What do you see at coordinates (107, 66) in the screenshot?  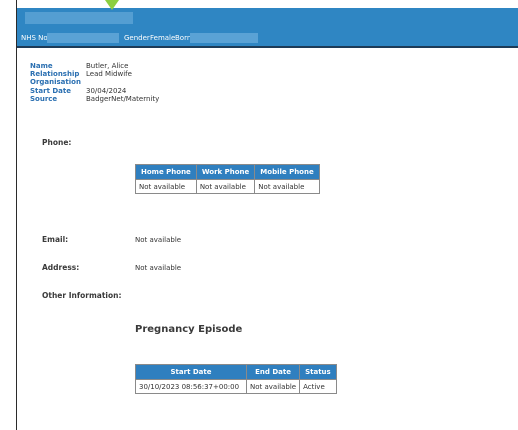 I see `name-value: Butler, Alice` at bounding box center [107, 66].